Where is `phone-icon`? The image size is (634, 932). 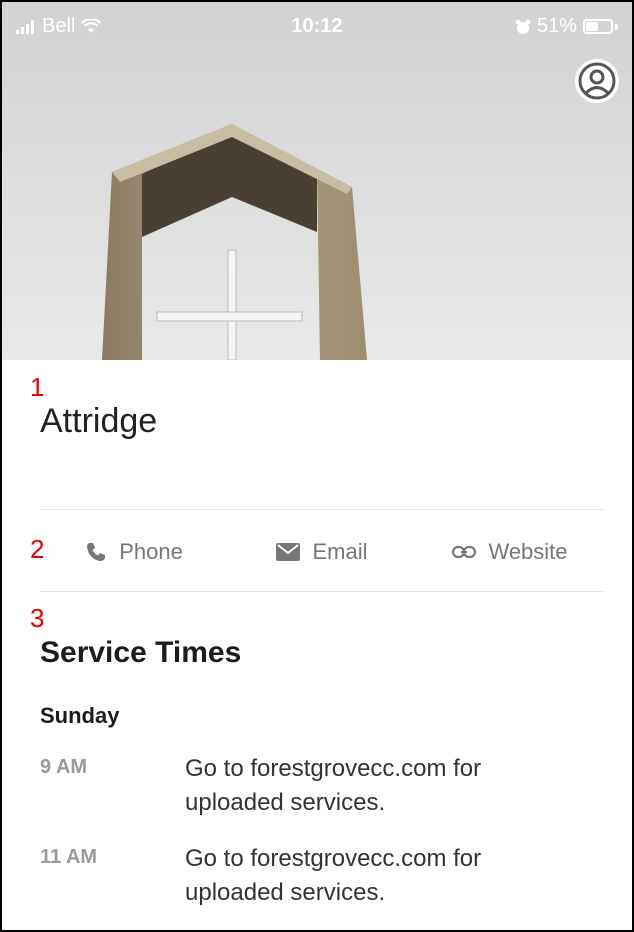 phone-icon is located at coordinates (96, 552).